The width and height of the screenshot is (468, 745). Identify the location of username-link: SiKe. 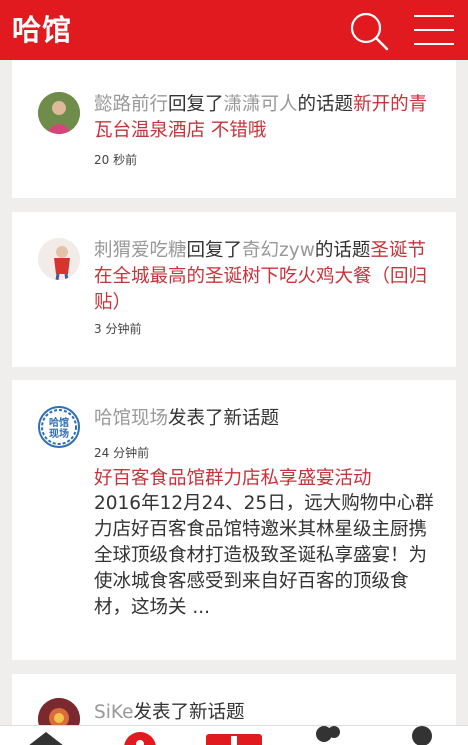
(113, 712).